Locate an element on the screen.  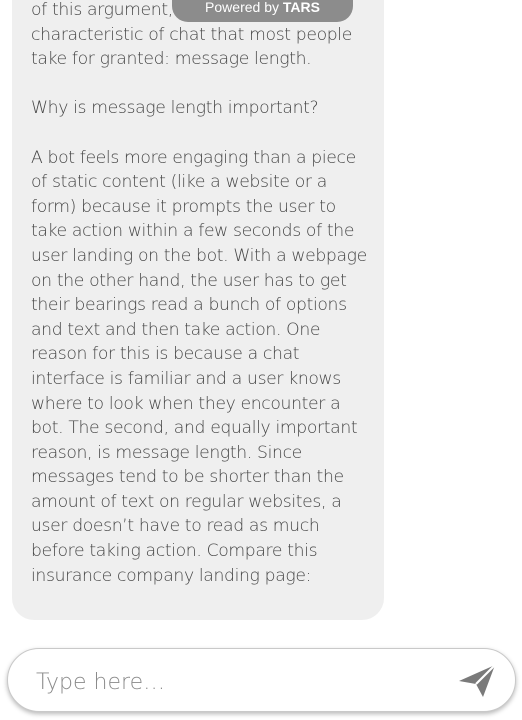
brand-name: TARS is located at coordinates (301, 7).